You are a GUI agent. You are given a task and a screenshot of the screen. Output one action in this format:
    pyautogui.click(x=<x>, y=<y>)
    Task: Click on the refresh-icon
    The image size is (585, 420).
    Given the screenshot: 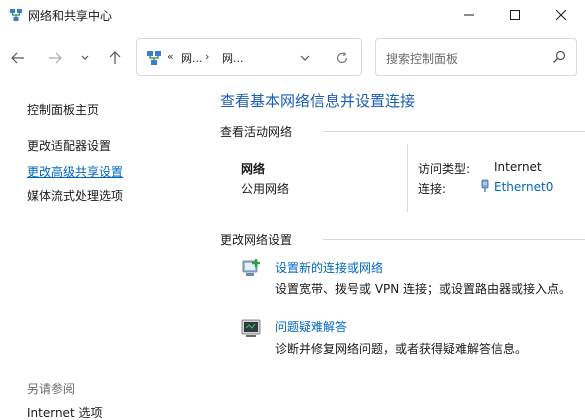 What is the action you would take?
    pyautogui.click(x=342, y=58)
    